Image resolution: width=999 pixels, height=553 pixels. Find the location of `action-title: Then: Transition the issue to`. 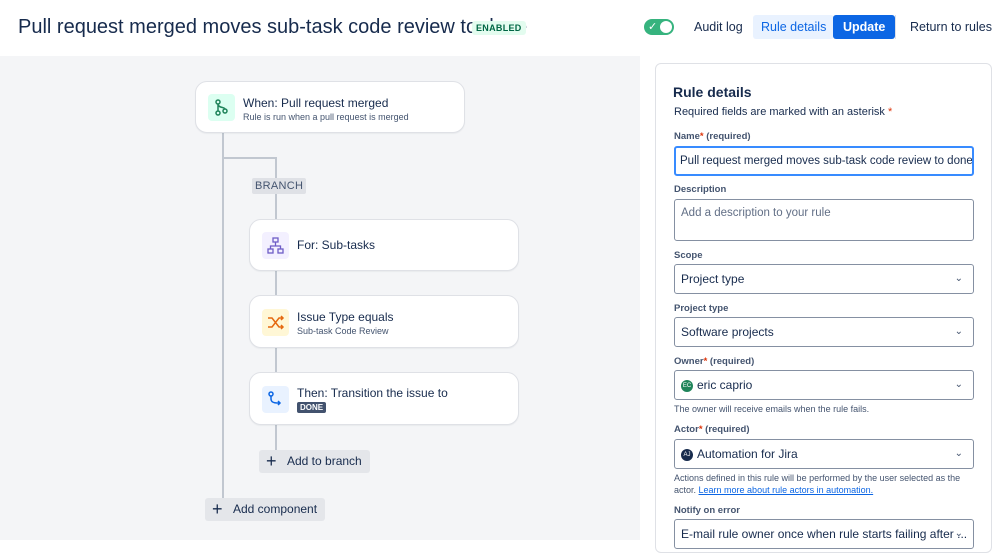

action-title: Then: Transition the issue to is located at coordinates (372, 393).